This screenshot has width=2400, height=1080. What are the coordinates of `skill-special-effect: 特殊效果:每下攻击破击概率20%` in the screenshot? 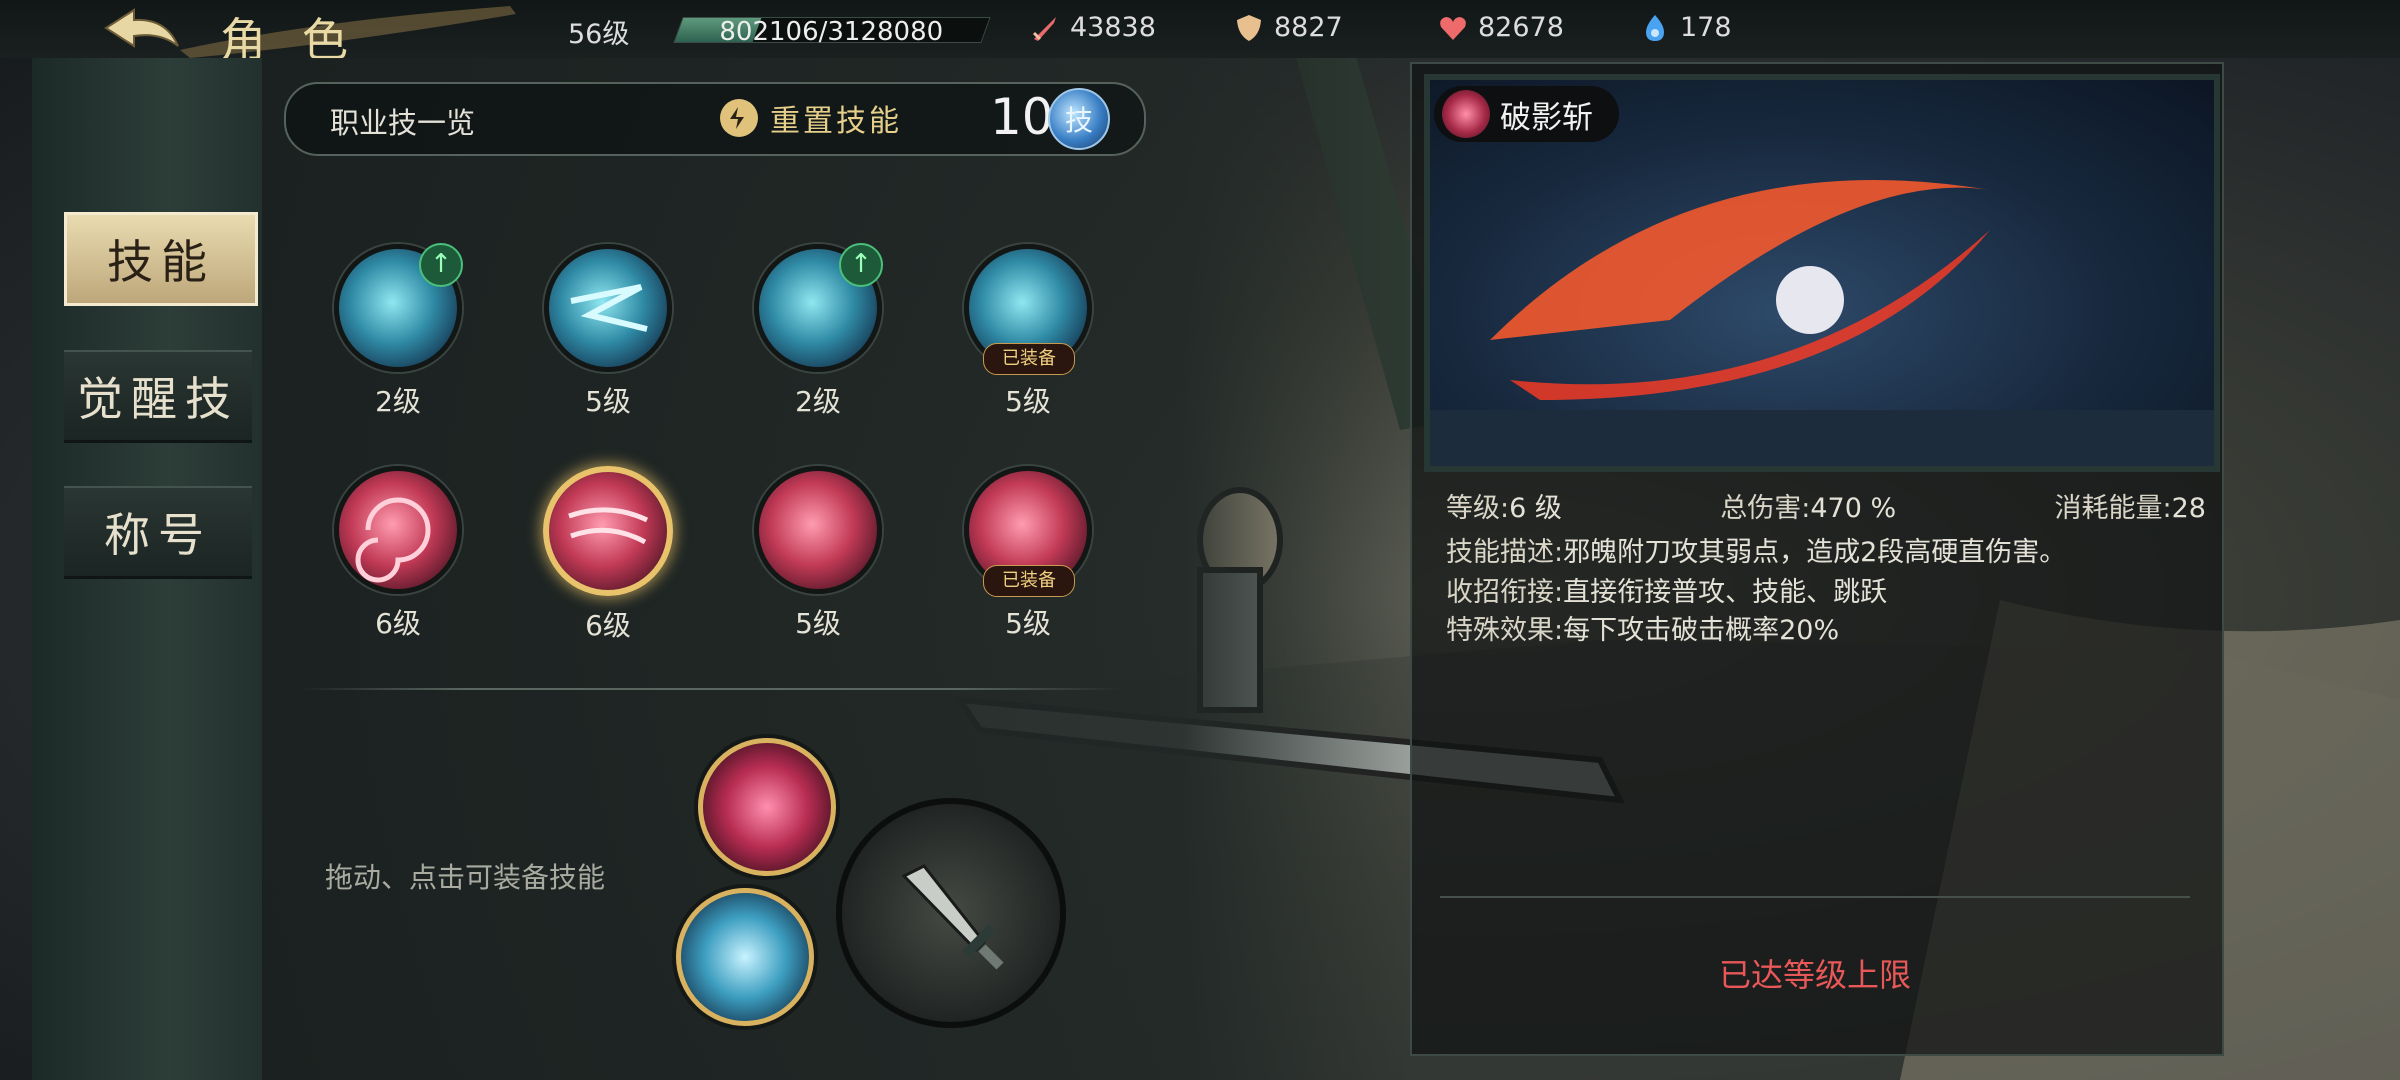 It's located at (1642, 627).